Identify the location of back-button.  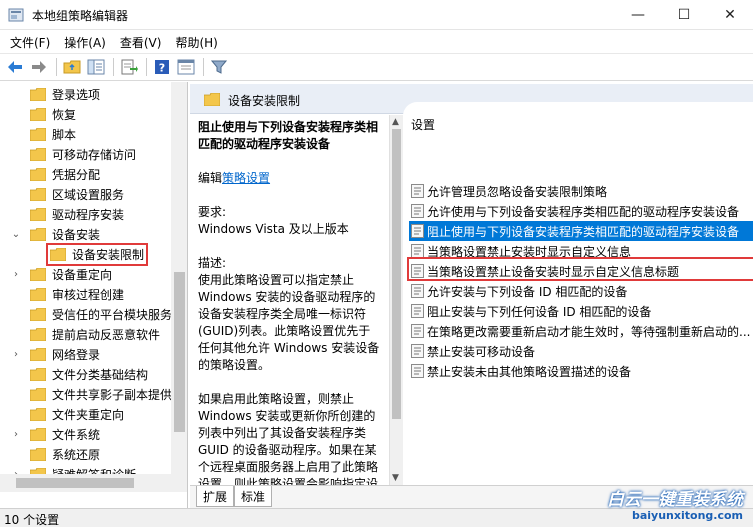
(15, 67).